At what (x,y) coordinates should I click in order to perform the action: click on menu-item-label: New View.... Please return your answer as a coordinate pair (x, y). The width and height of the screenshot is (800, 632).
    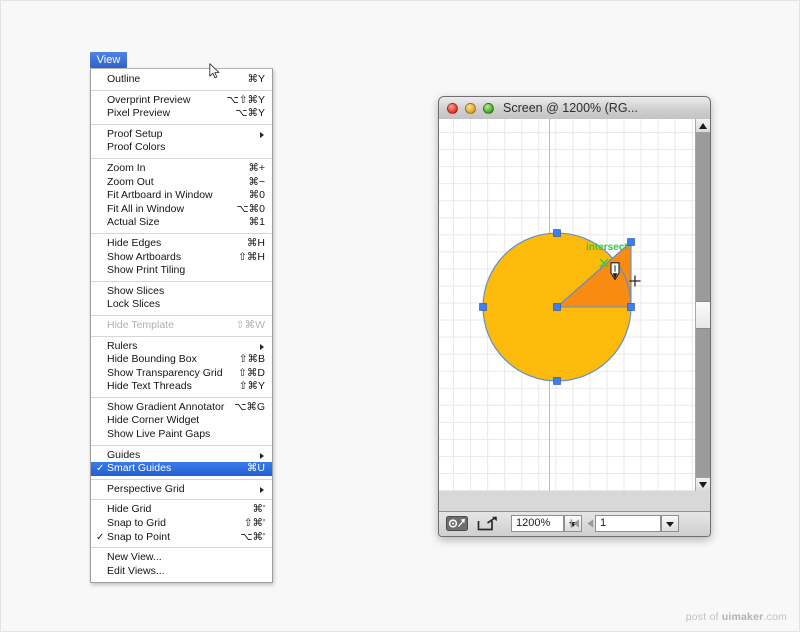
    Looking at the image, I should click on (134, 557).